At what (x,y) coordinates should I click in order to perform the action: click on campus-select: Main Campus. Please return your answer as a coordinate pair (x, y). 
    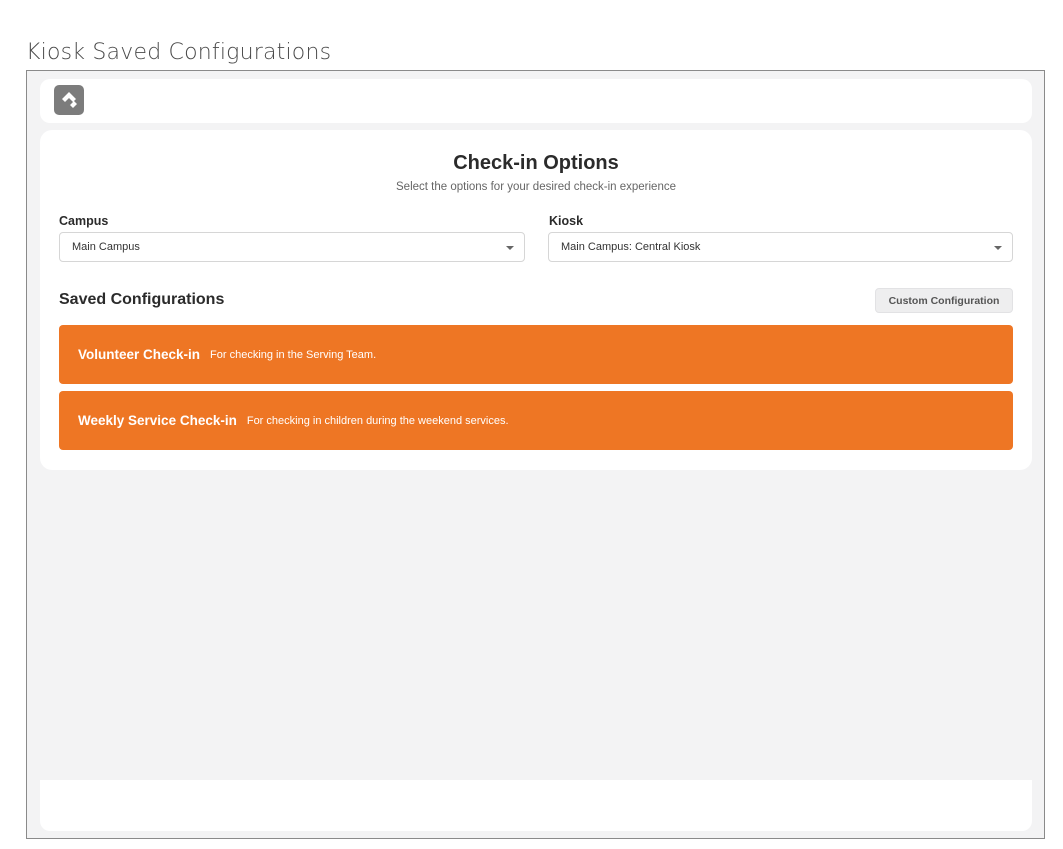
    Looking at the image, I should click on (292, 247).